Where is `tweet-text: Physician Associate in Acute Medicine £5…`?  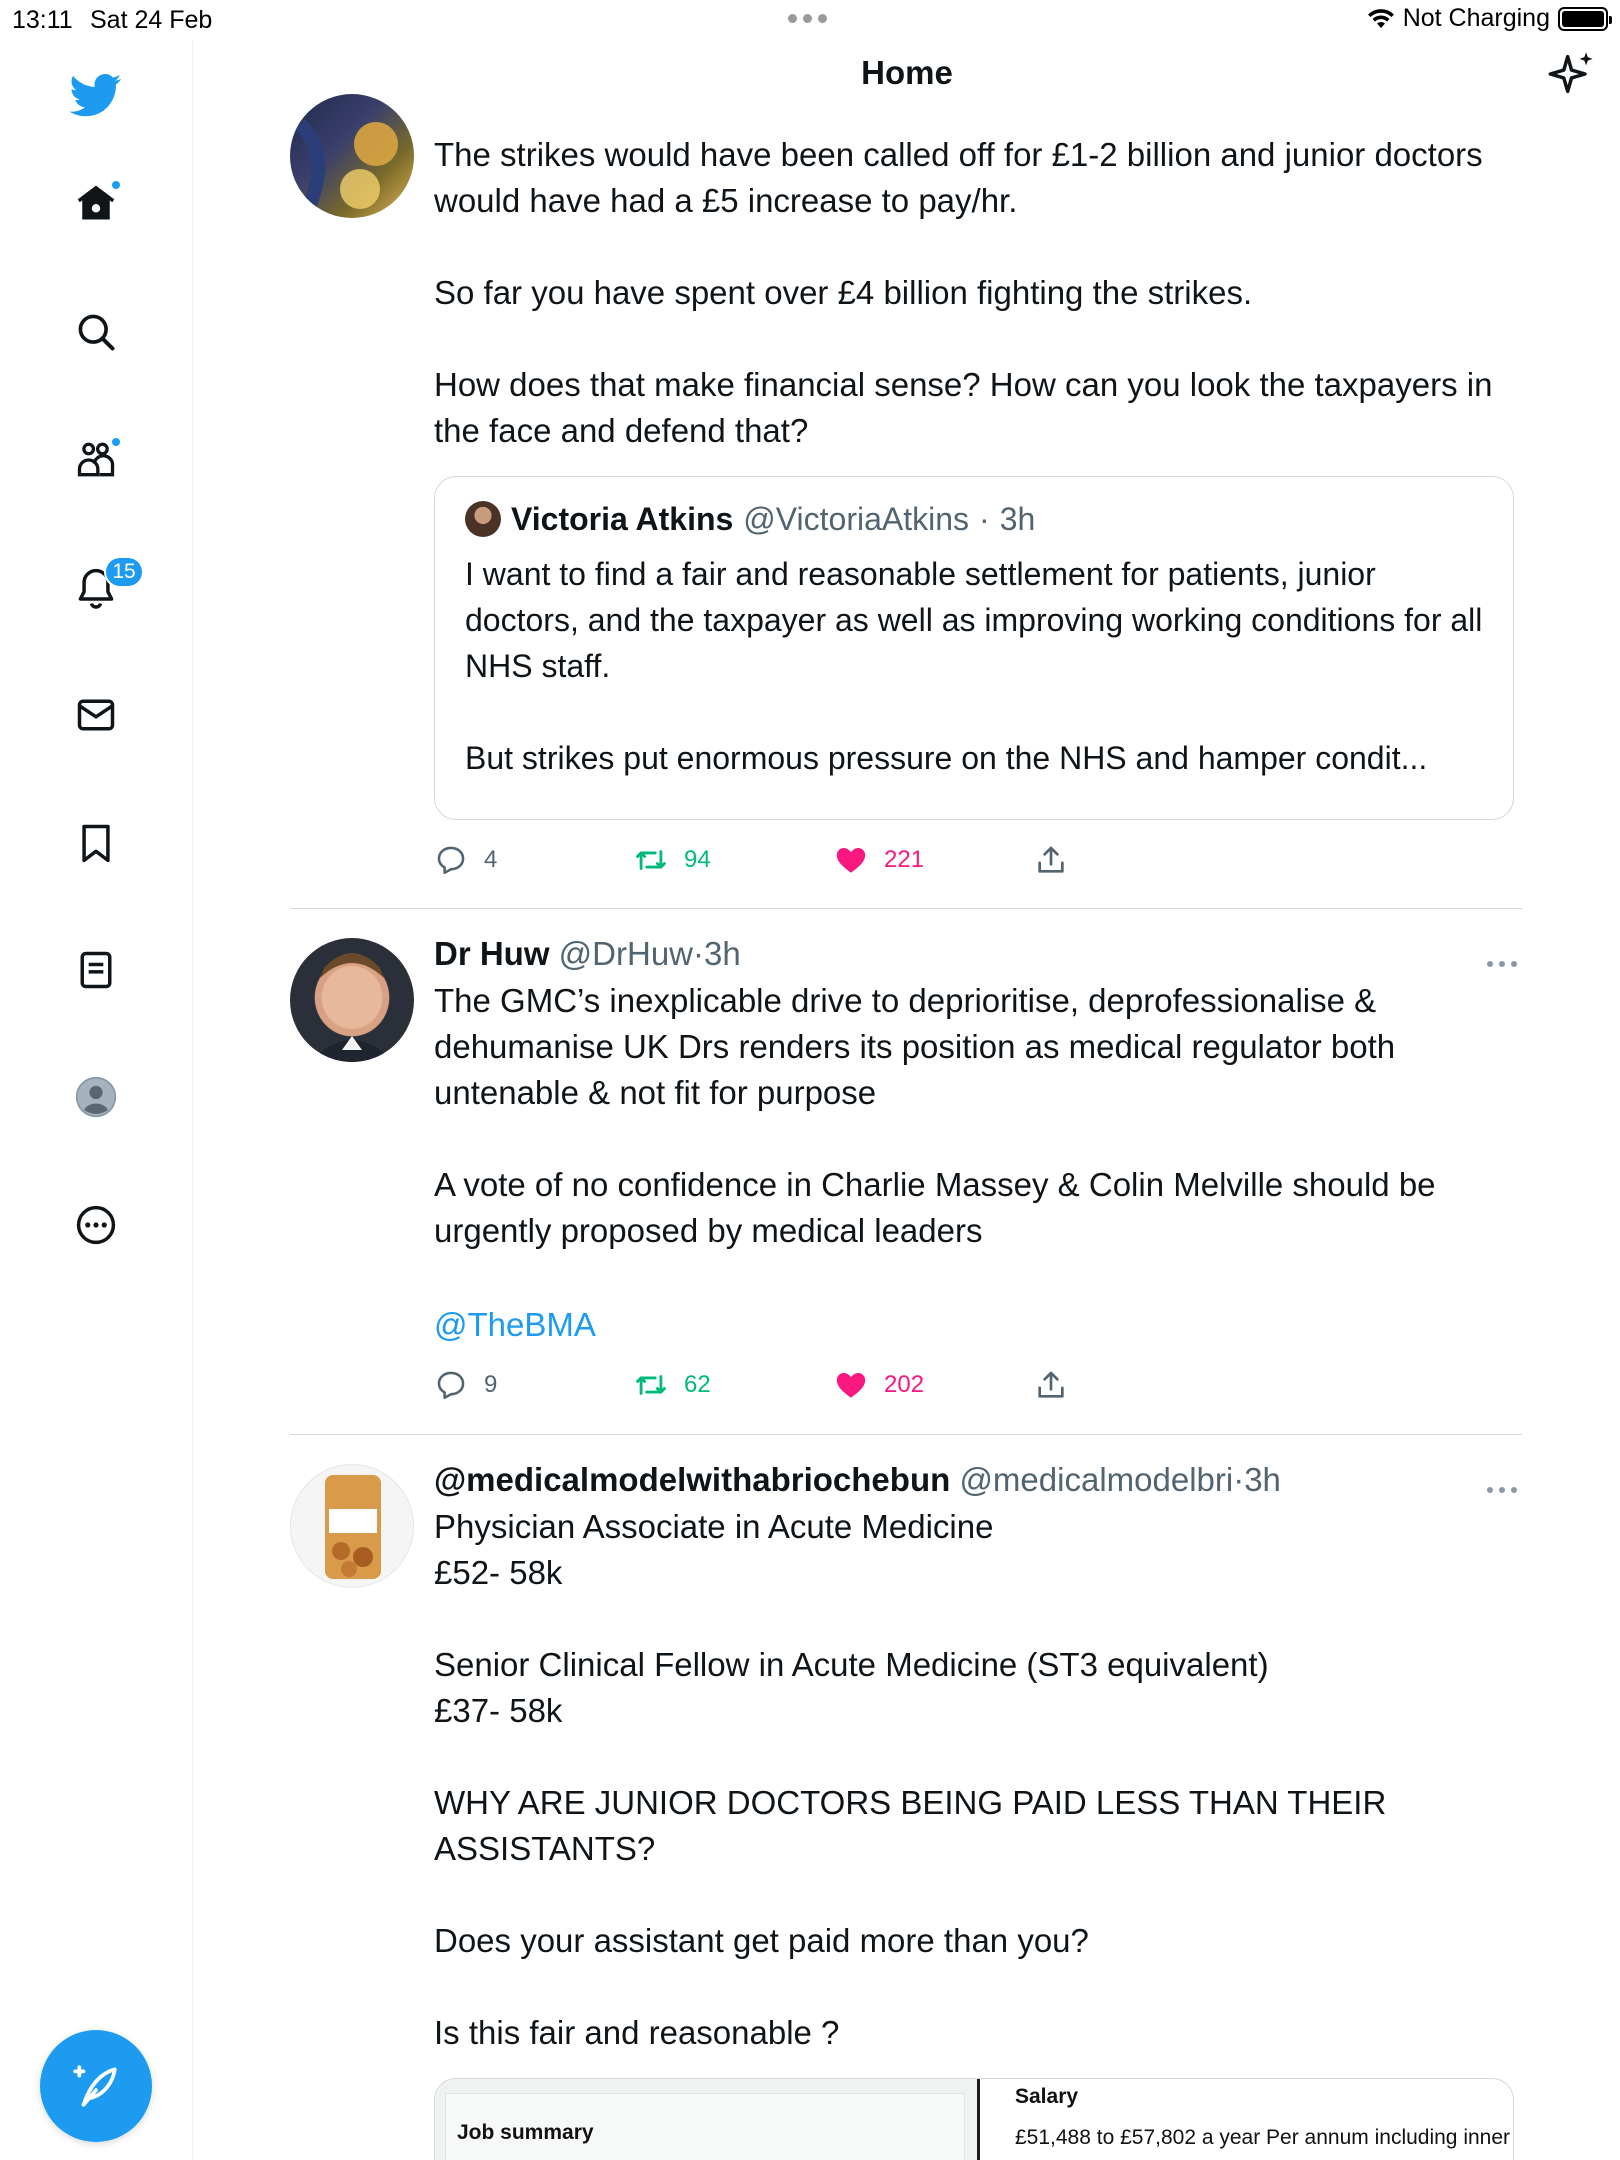 tweet-text: Physician Associate in Acute Medicine £5… is located at coordinates (910, 1779).